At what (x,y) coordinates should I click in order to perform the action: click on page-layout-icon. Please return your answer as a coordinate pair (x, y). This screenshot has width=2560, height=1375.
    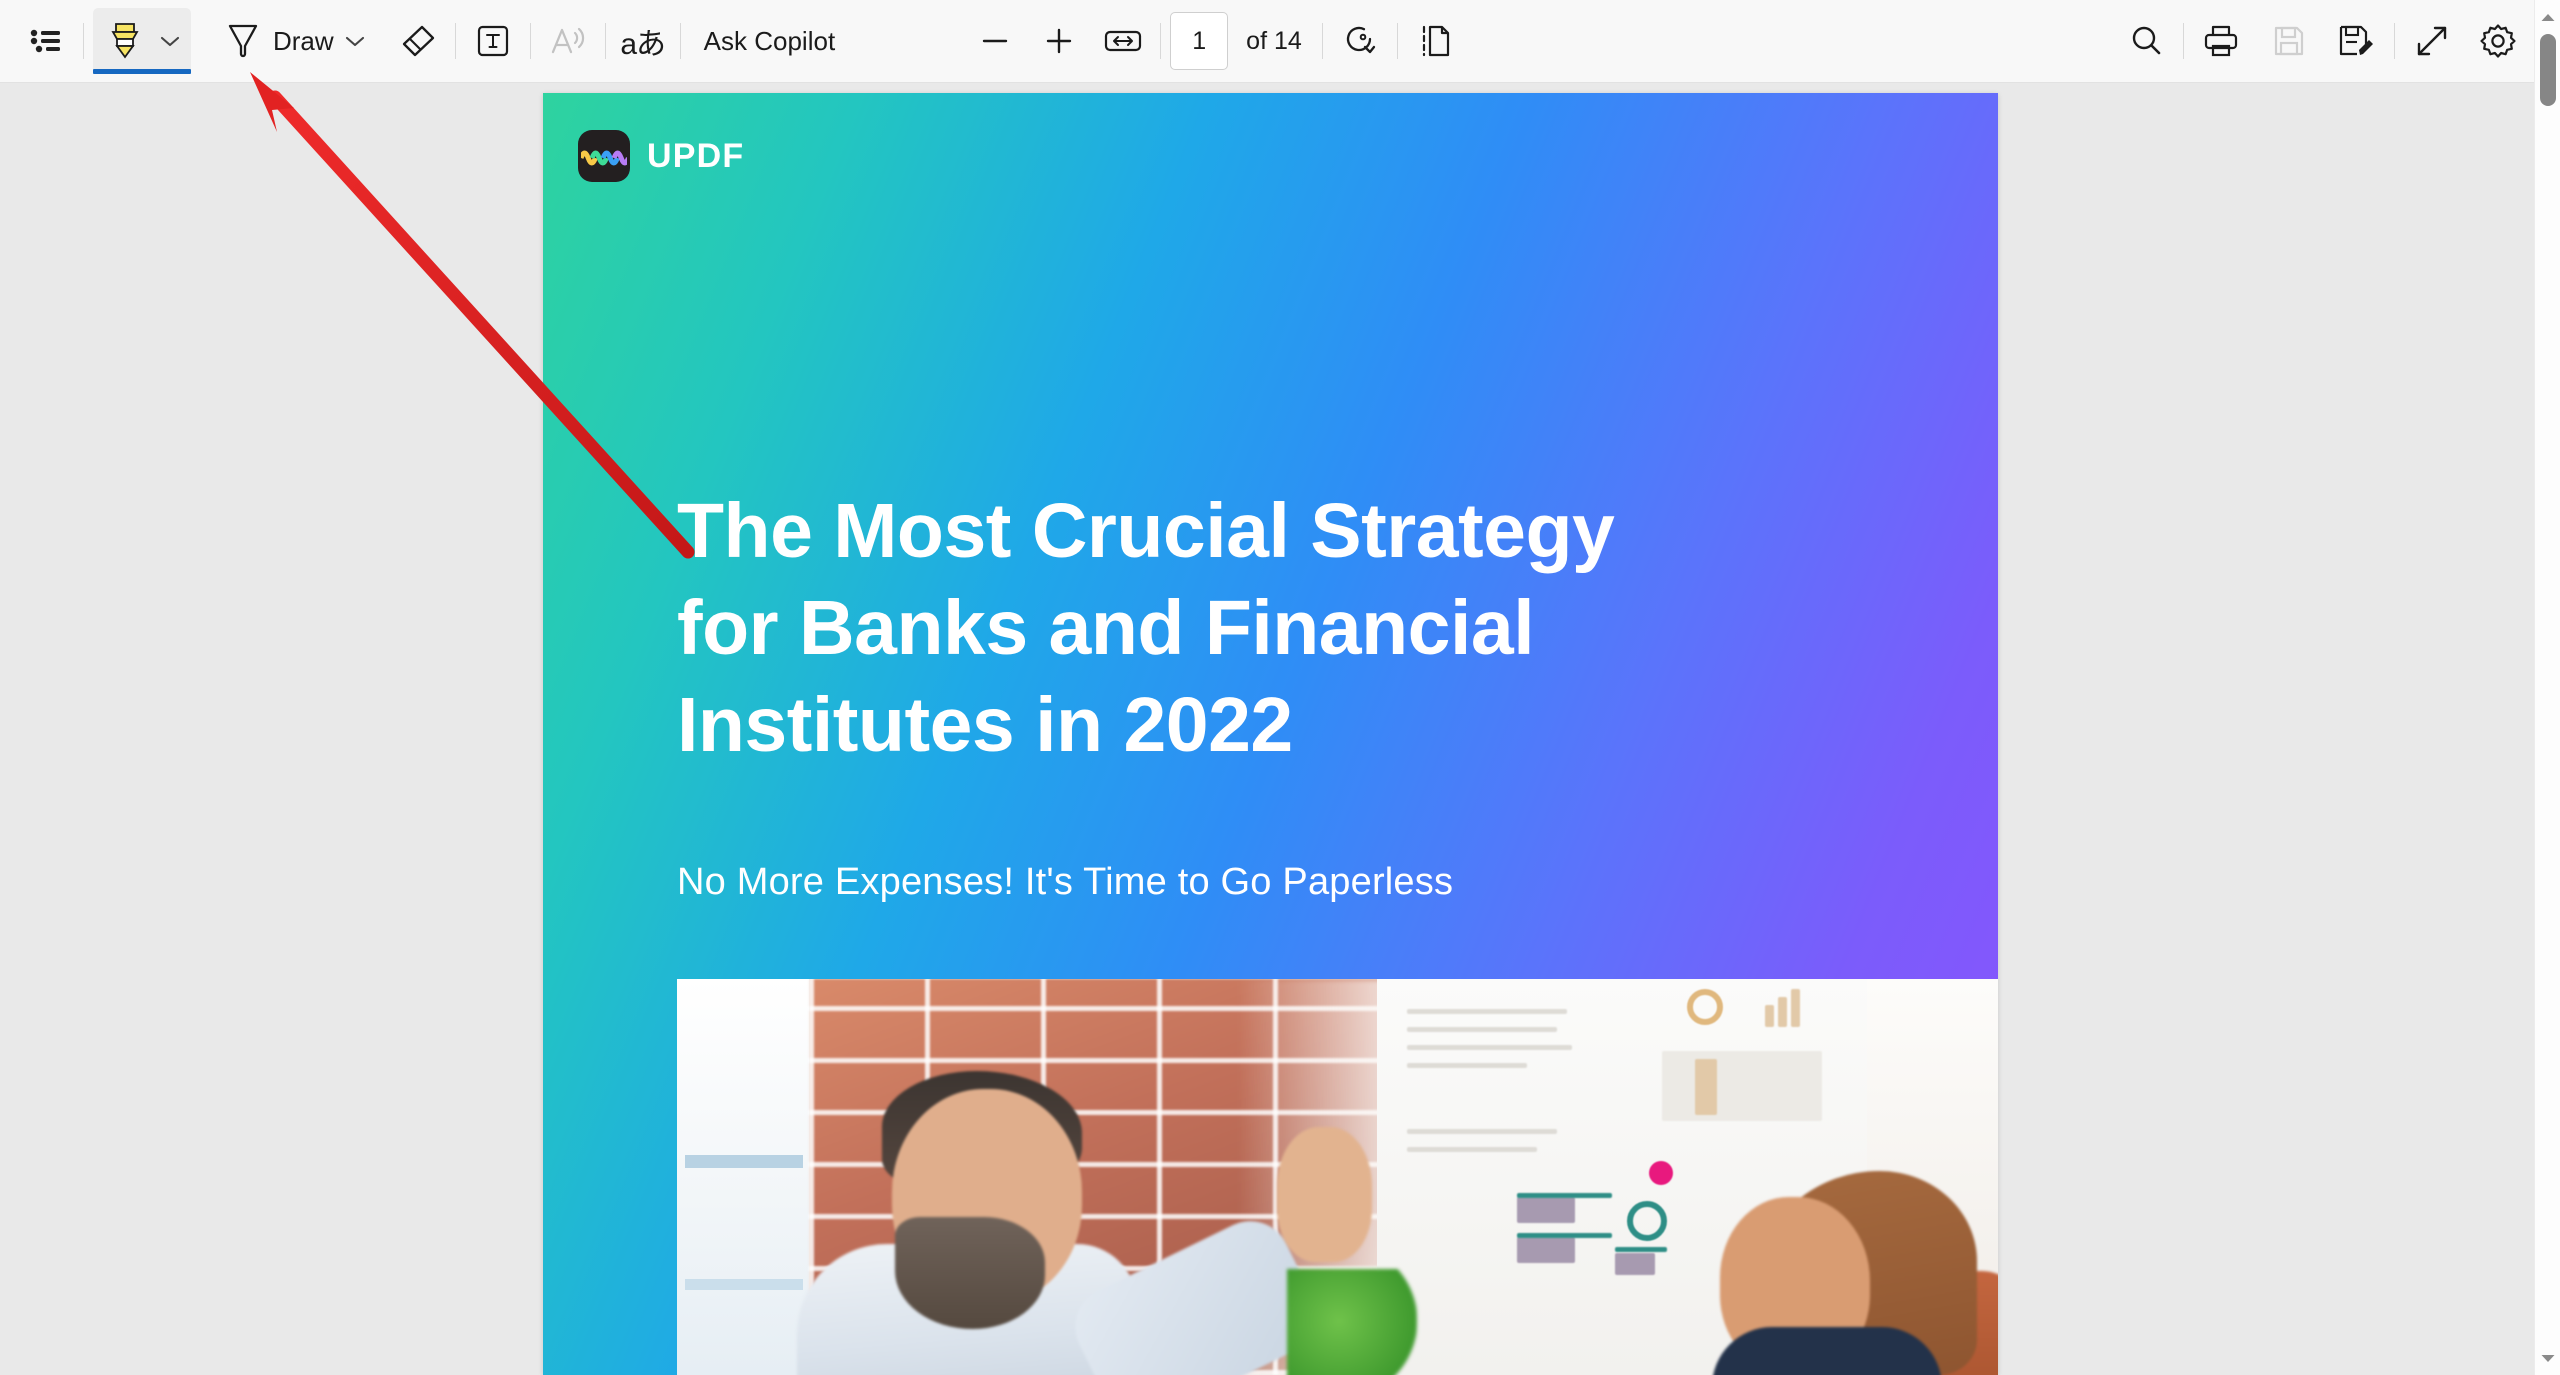
    Looking at the image, I should click on (1435, 41).